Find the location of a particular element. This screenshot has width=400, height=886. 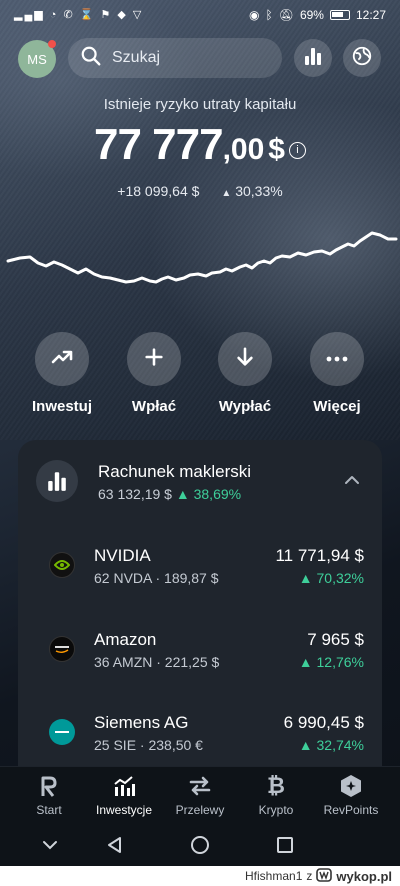

watermark: Hfishman1 z wykop.pl is located at coordinates (200, 876).